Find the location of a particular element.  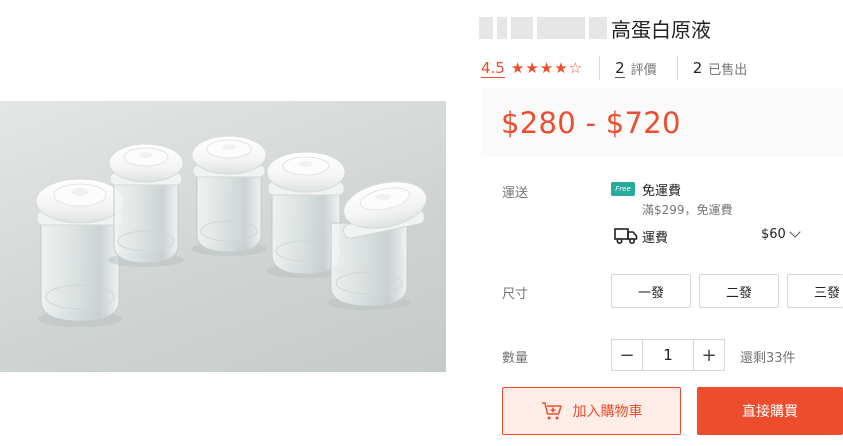

free-shipping-icon: Free is located at coordinates (623, 189).